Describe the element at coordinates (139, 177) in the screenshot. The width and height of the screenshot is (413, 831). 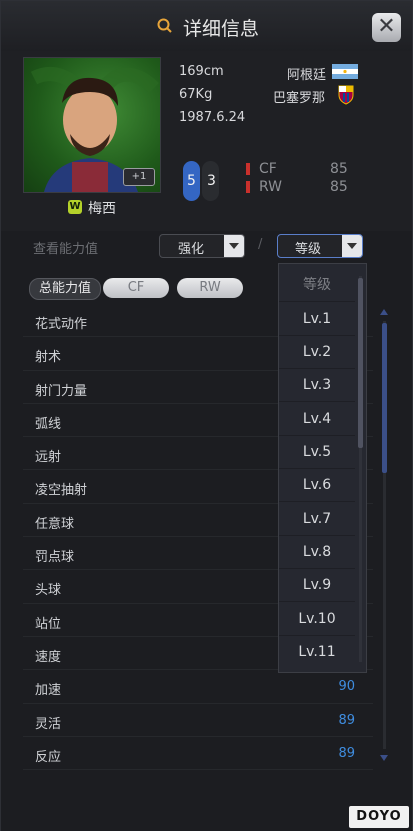
I see `level-plus-badge: +1` at that location.